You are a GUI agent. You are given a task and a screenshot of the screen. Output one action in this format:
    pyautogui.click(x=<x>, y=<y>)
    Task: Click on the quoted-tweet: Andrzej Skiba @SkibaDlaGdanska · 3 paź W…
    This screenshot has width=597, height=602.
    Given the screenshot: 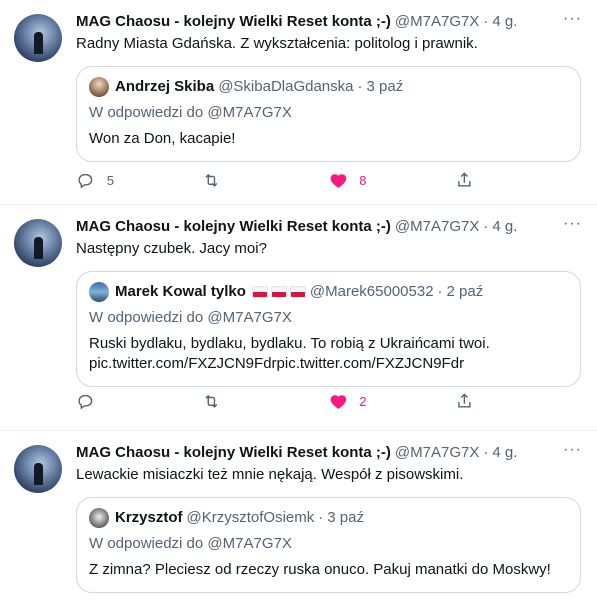 What is the action you would take?
    pyautogui.click(x=328, y=114)
    